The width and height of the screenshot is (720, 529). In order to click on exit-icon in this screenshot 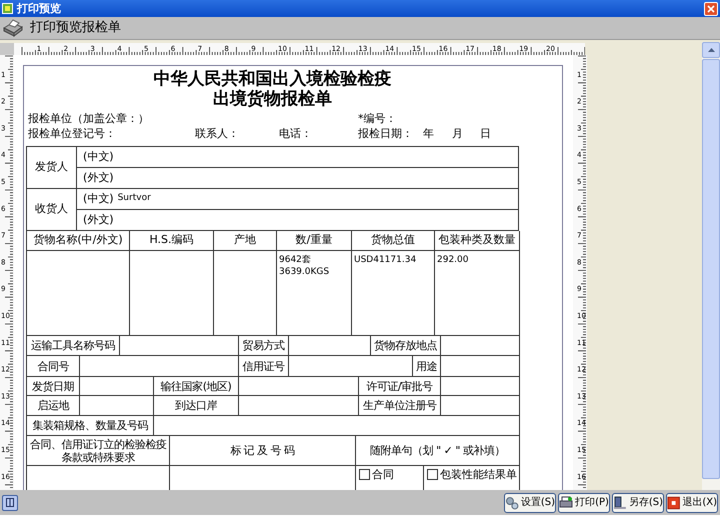, I will do `click(673, 503)`.